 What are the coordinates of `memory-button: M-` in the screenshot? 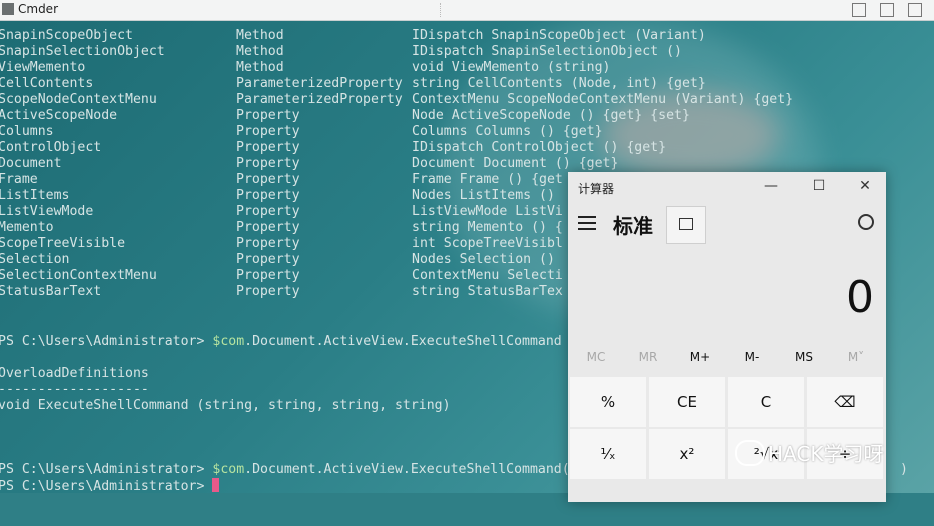 It's located at (752, 357).